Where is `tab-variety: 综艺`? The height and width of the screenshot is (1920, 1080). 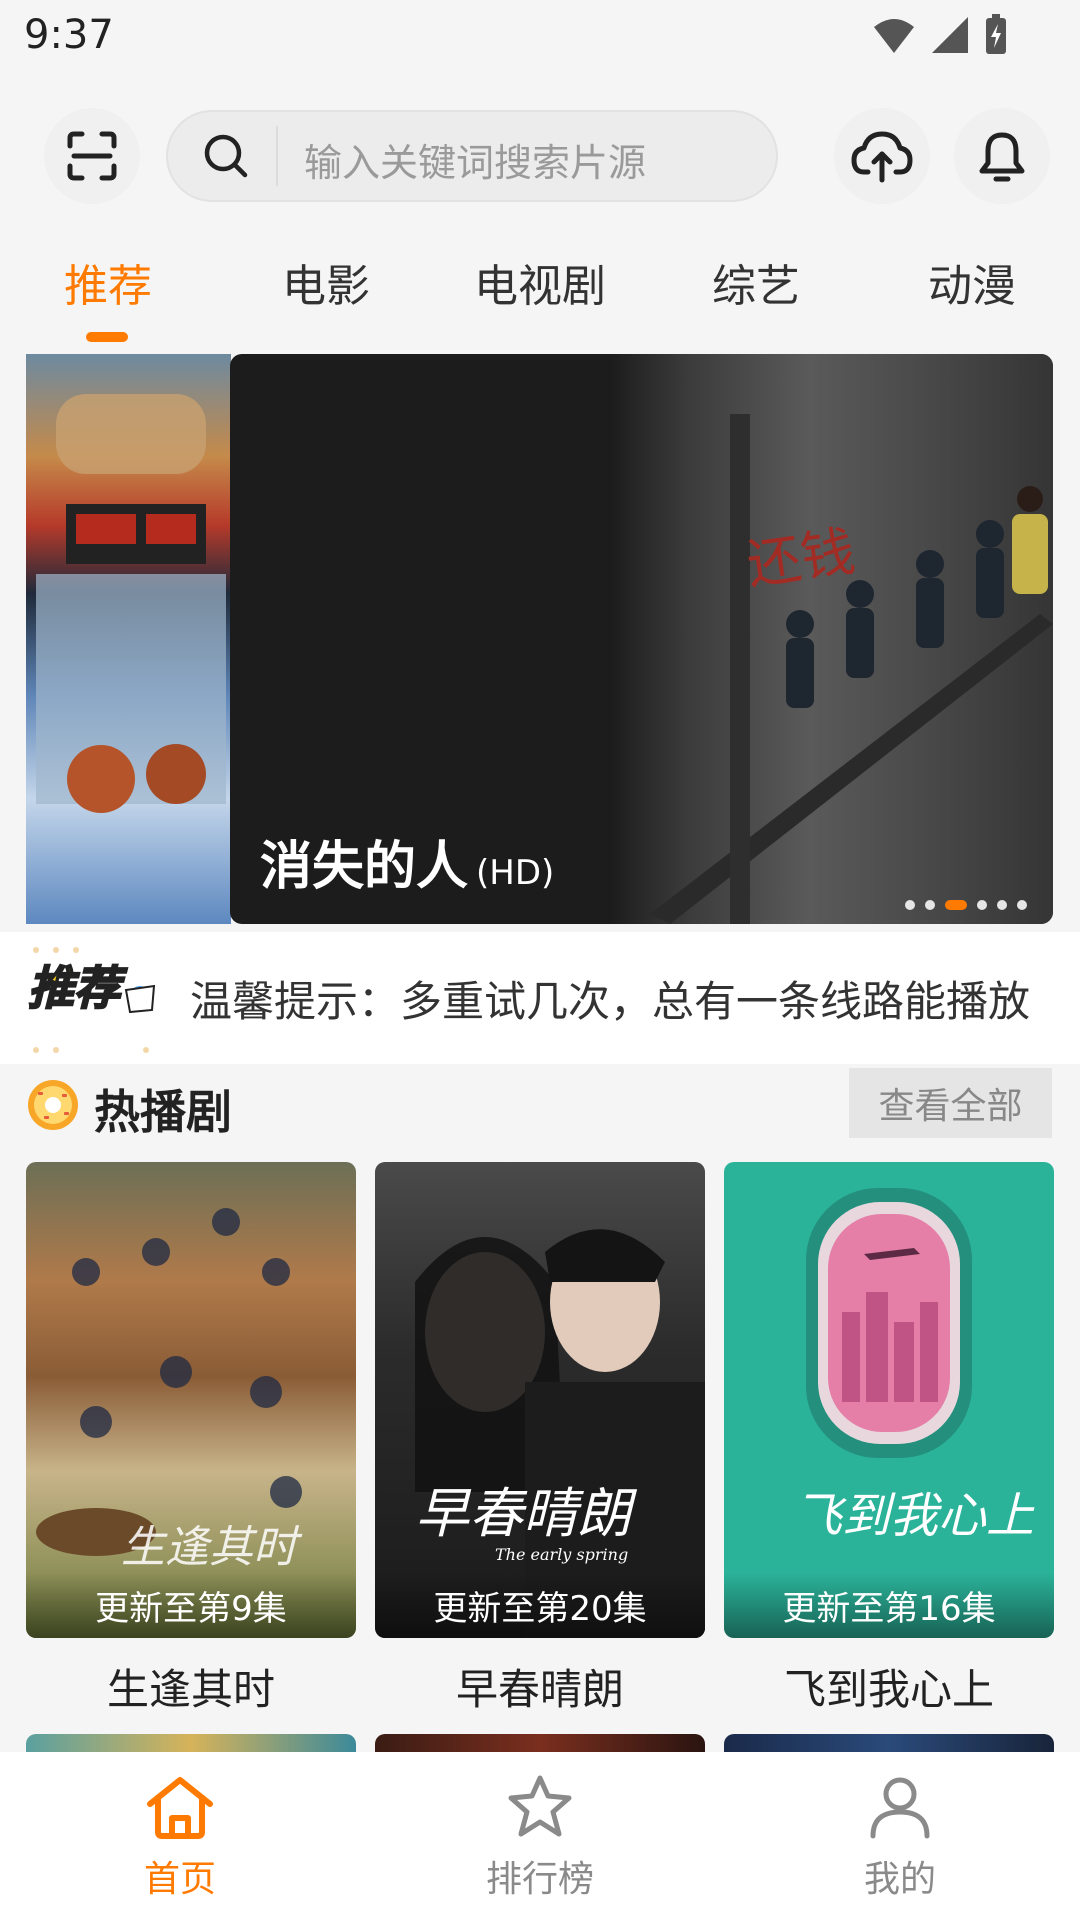
tab-variety: 综艺 is located at coordinates (756, 282).